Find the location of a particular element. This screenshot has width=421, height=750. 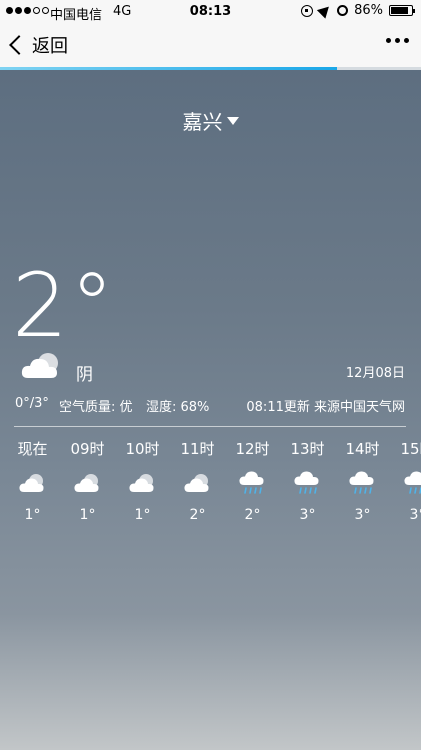

hourly-forecast: 现在 1° 09时 1° 10时 1° 11时 2° 12时 2° 13时 3° 14时 3° 15时 3° is located at coordinates (210, 483).